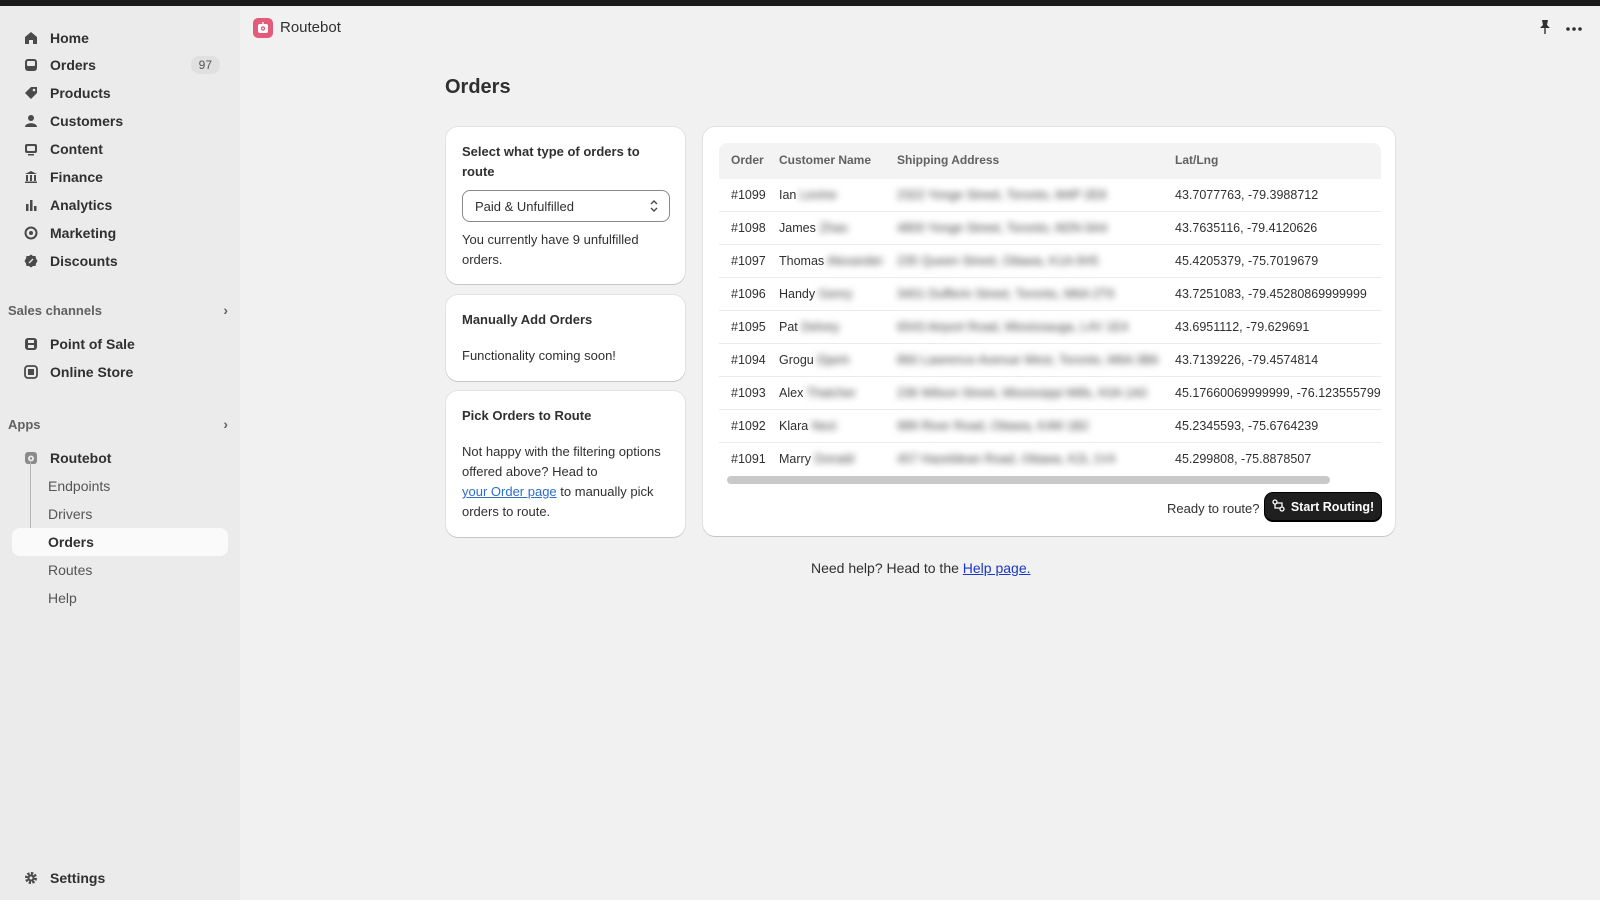 The width and height of the screenshot is (1600, 900). I want to click on more-options-icon, so click(1575, 28).